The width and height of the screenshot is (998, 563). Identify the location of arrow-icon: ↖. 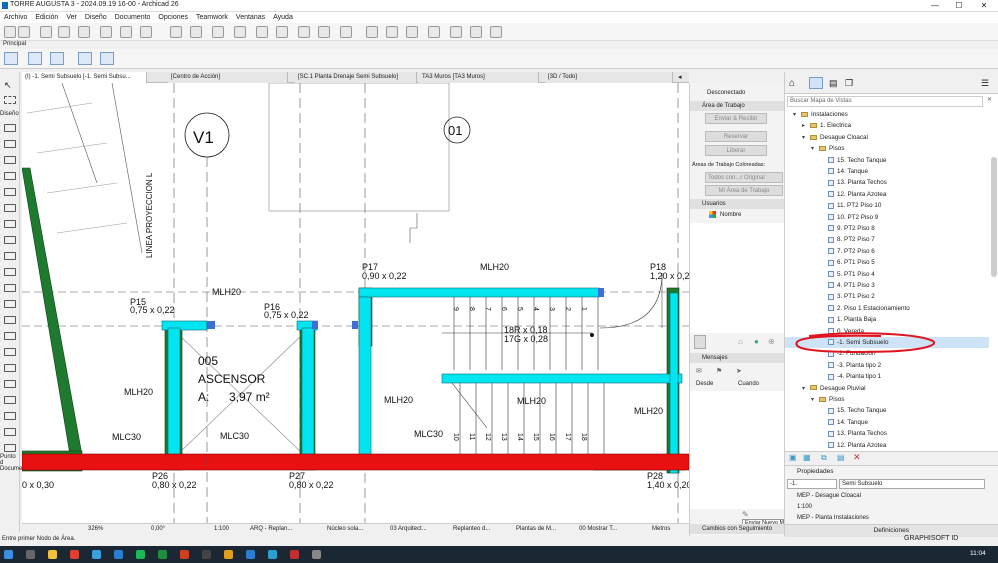
(10, 85).